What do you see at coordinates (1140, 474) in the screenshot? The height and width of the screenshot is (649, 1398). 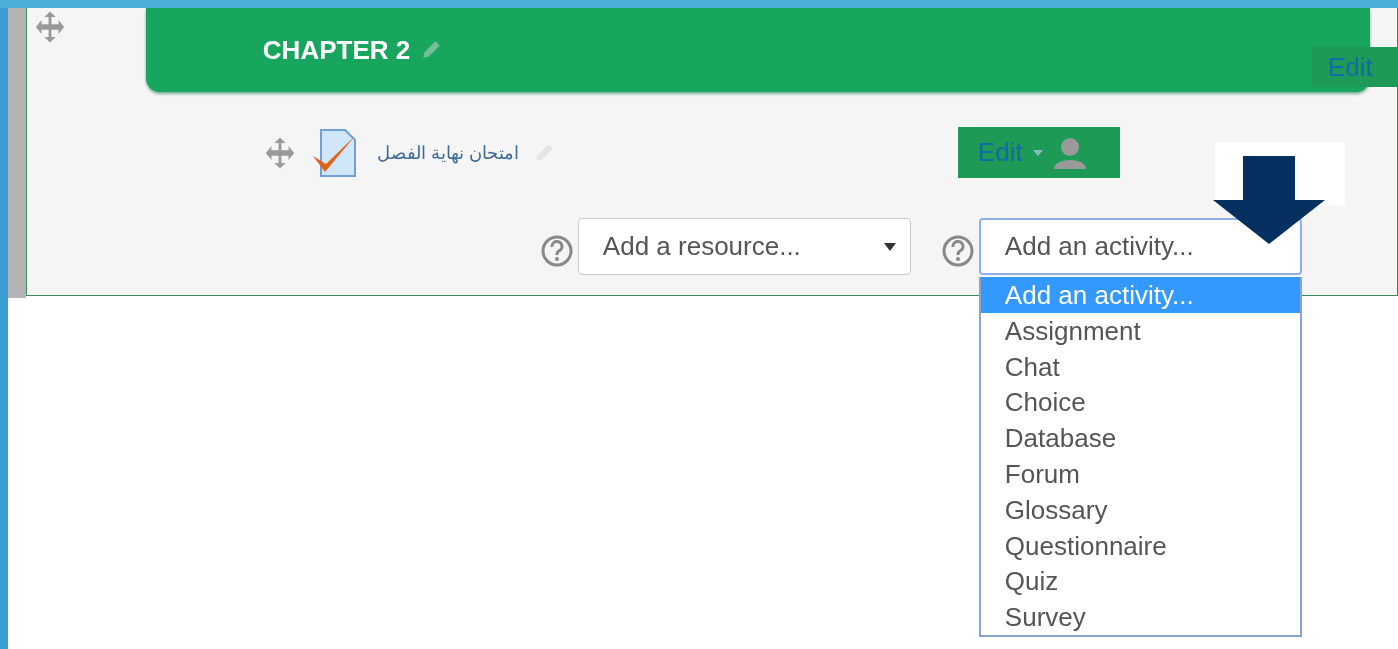 I see `dropdown-option: Forum` at bounding box center [1140, 474].